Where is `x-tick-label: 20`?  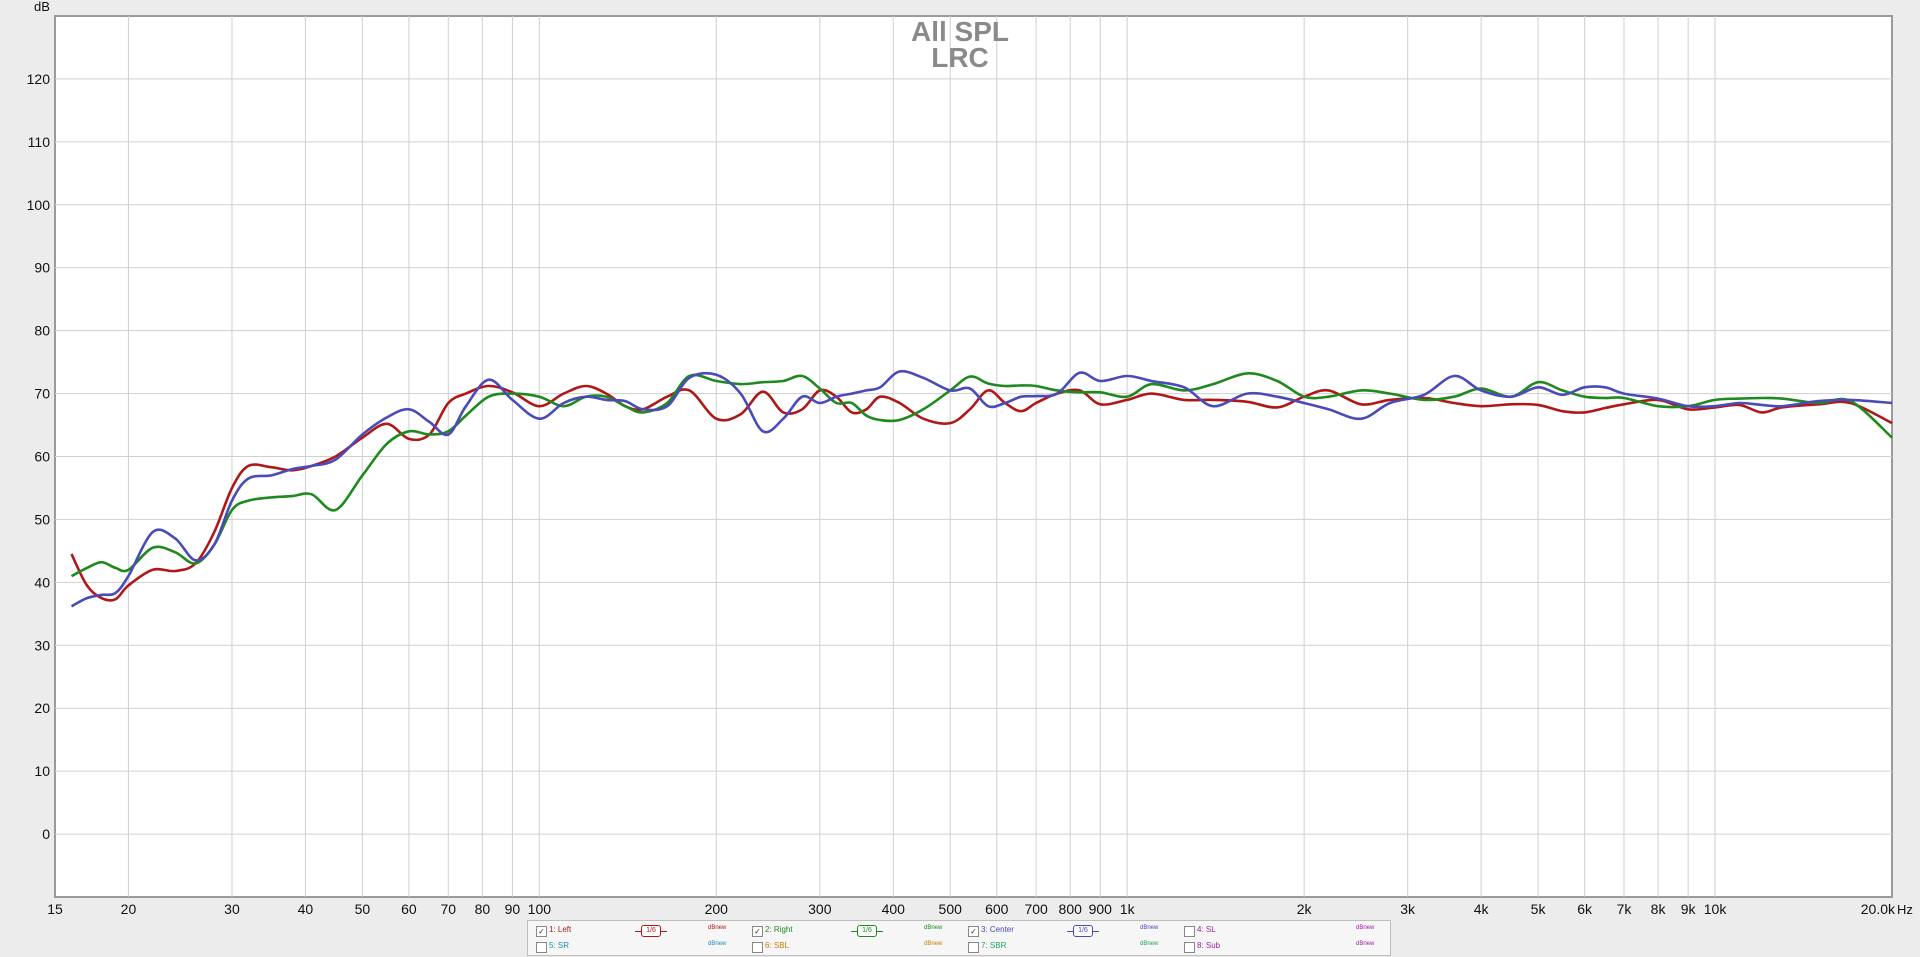 x-tick-label: 20 is located at coordinates (129, 909).